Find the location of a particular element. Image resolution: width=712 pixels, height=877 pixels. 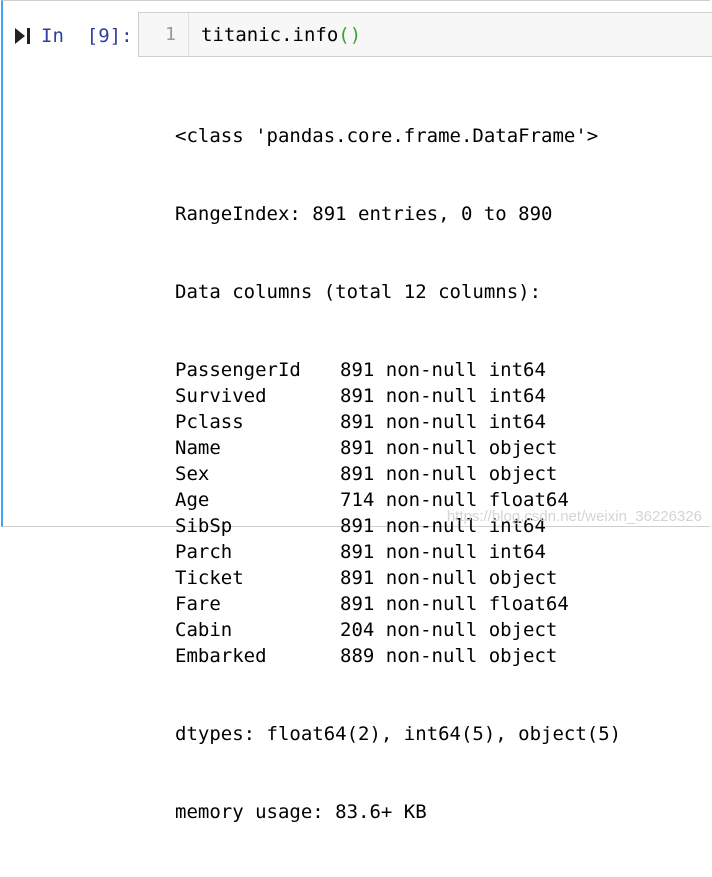

column-row: Parch891 non-null int64 is located at coordinates (398, 552).